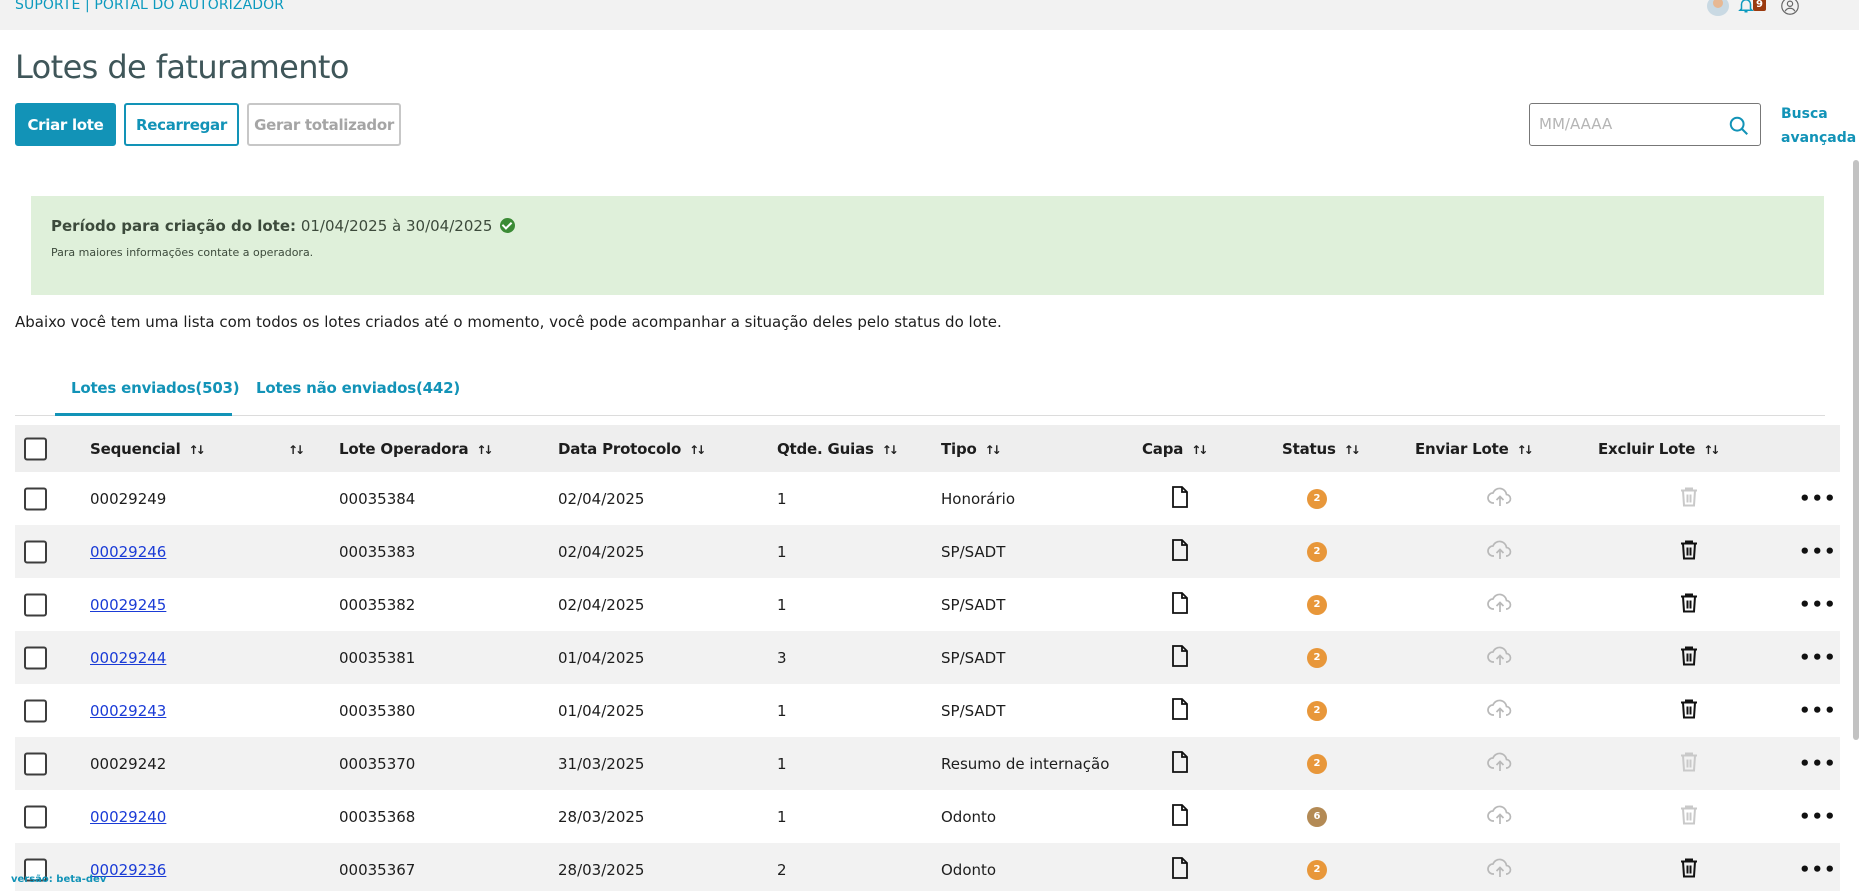 Image resolution: width=1859 pixels, height=891 pixels. I want to click on table-row: 00029240 00035368 28/03/2025 1 Odonto 6 •••, so click(927, 816).